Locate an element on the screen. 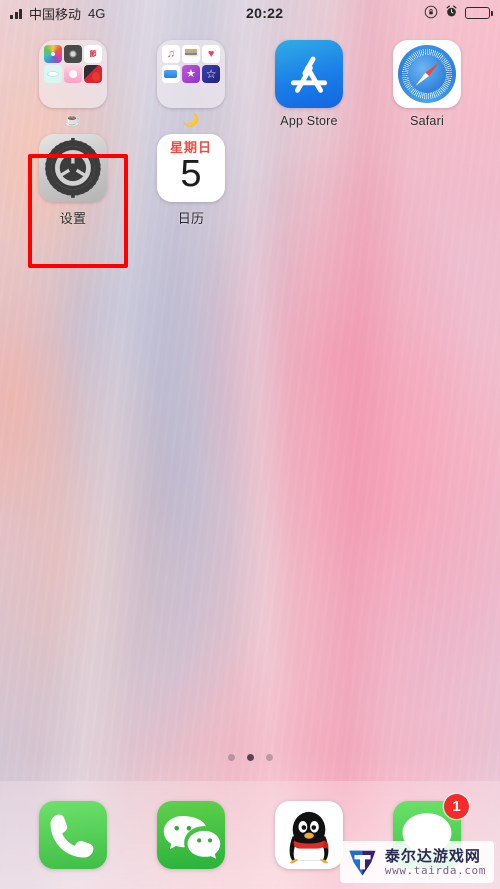 Image resolution: width=500 pixels, height=889 pixels. clock-label: 20:22 is located at coordinates (265, 13).